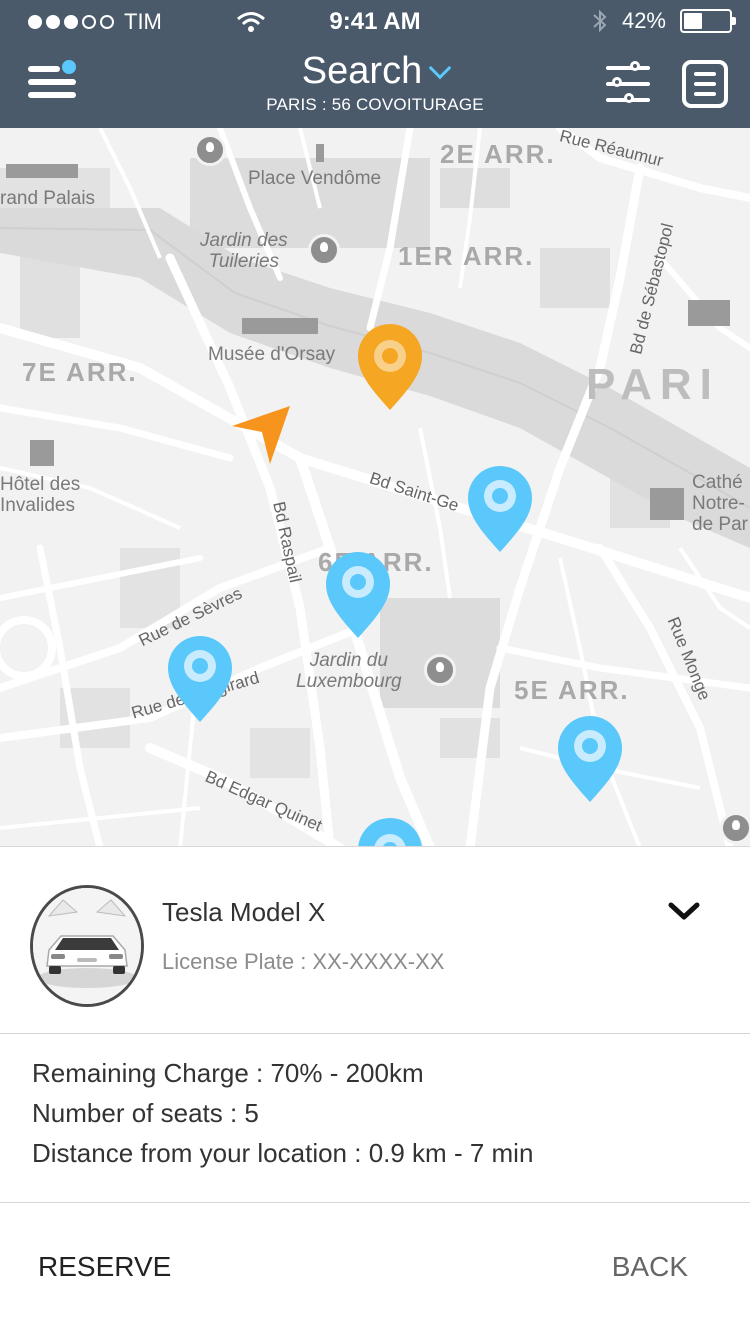  Describe the element at coordinates (210, 150) in the screenshot. I see `metro-station-icon` at that location.